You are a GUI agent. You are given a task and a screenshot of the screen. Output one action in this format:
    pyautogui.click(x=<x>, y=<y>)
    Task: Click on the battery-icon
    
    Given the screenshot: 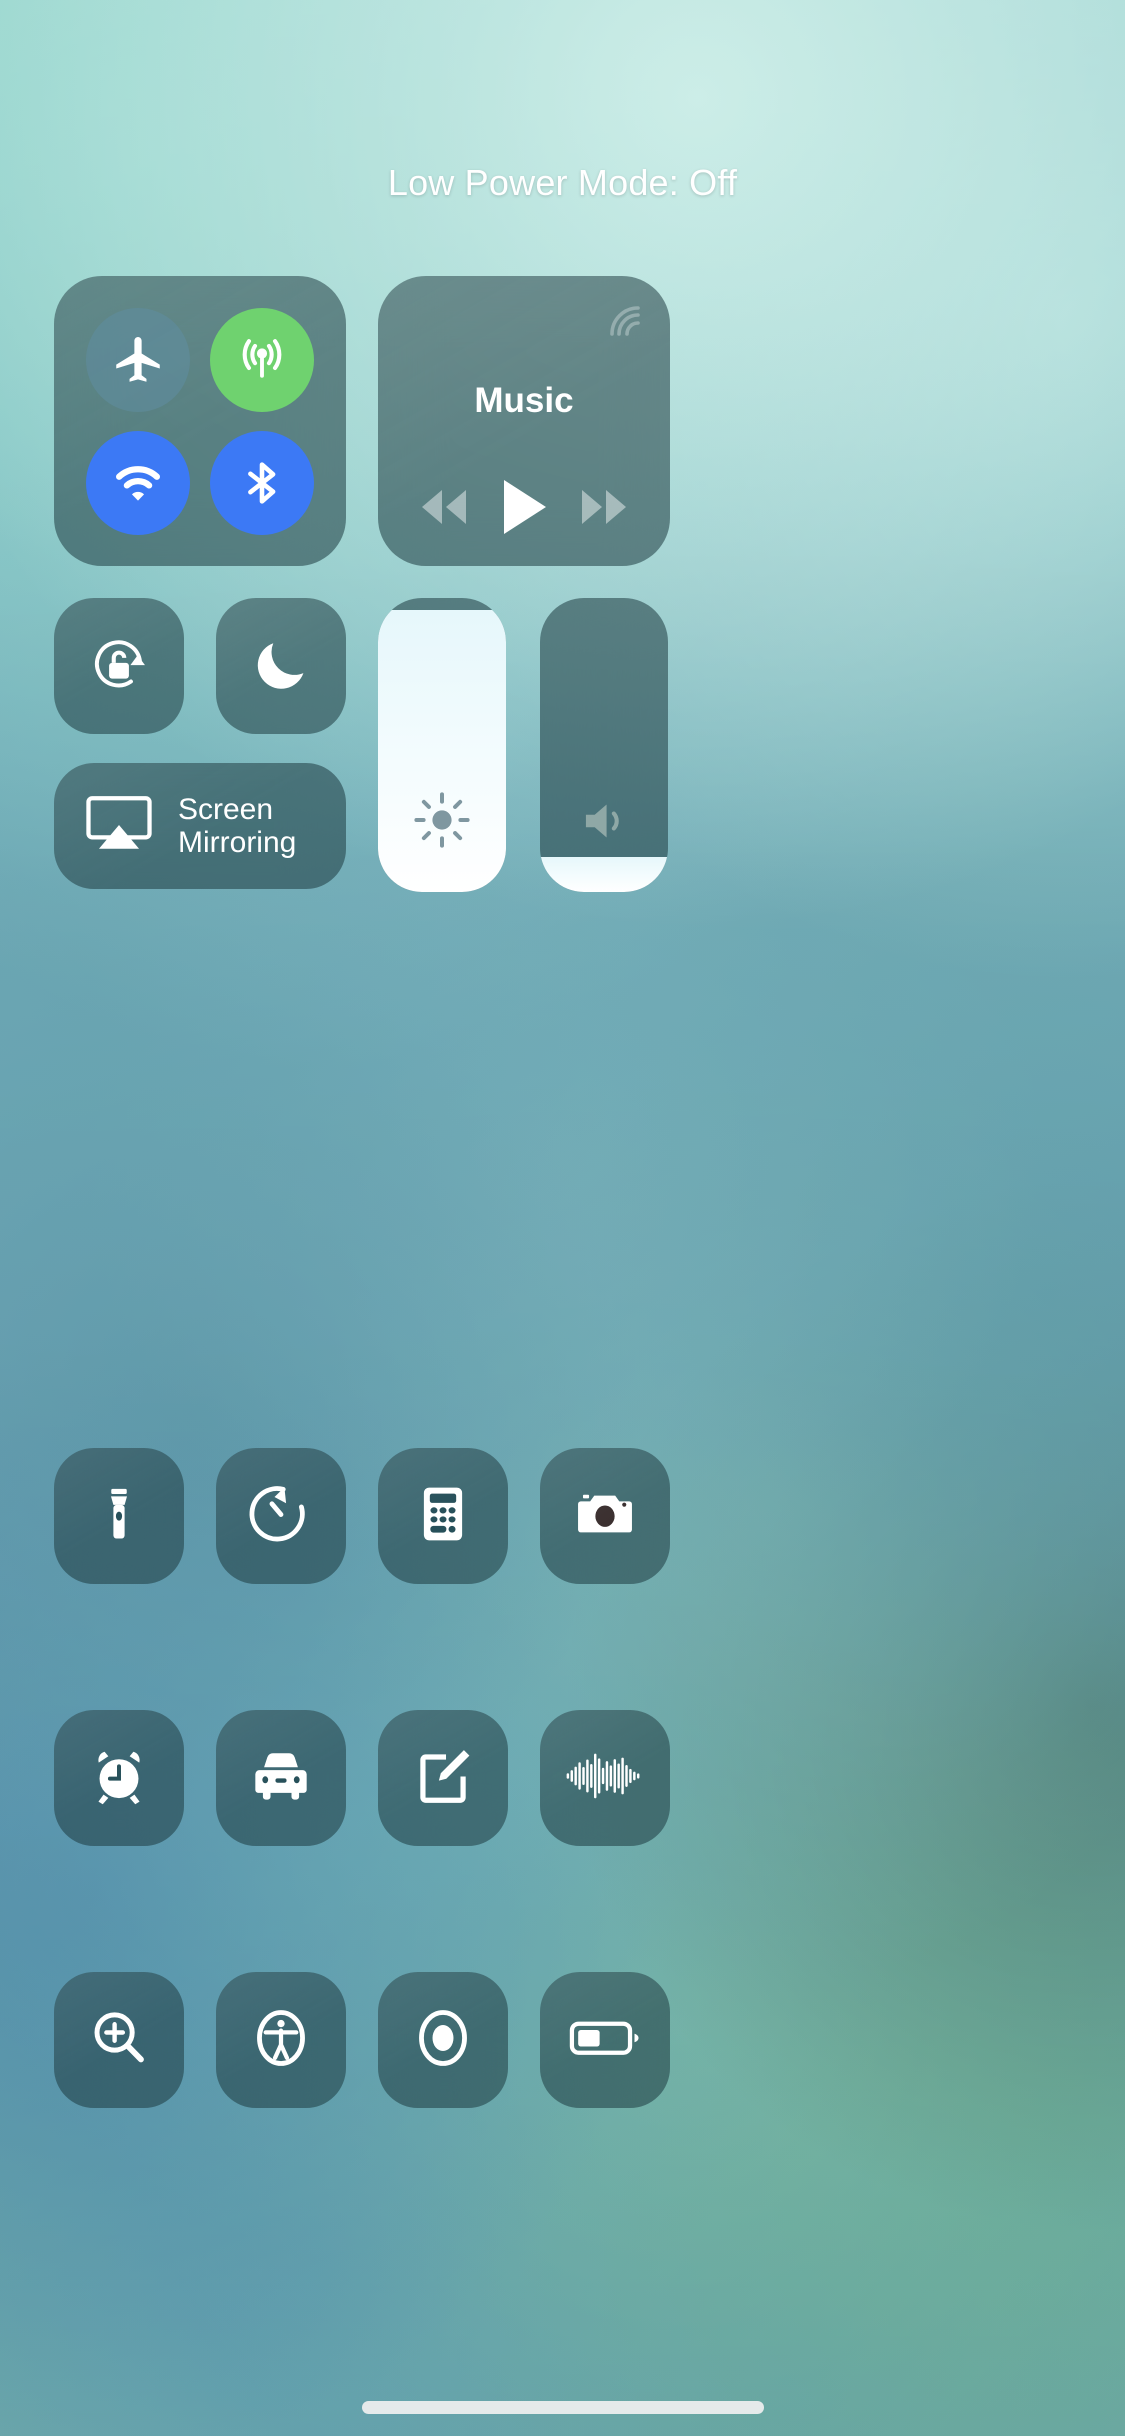 What is the action you would take?
    pyautogui.click(x=605, y=2040)
    